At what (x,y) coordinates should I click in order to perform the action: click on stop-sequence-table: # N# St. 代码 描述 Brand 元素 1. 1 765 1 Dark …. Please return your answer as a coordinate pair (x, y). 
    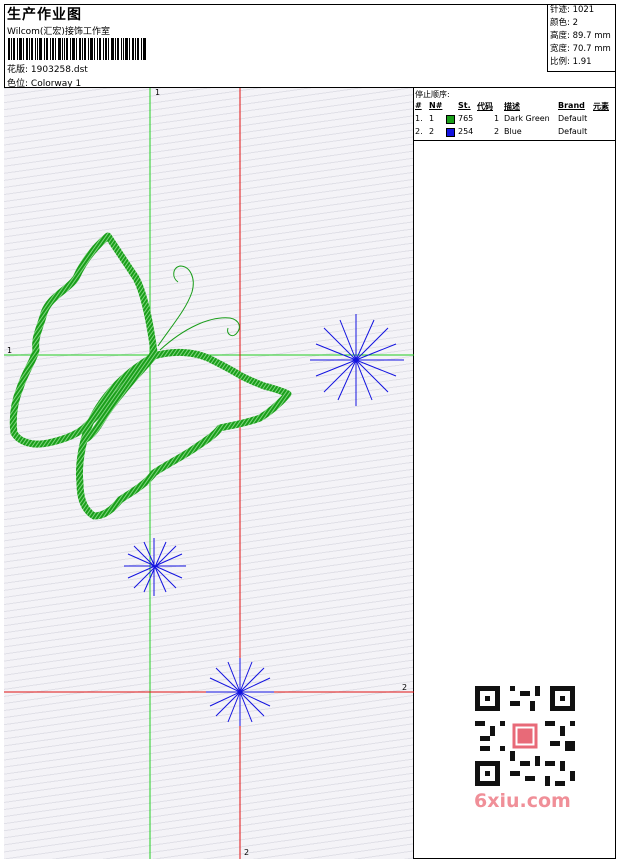
    Looking at the image, I should click on (515, 119).